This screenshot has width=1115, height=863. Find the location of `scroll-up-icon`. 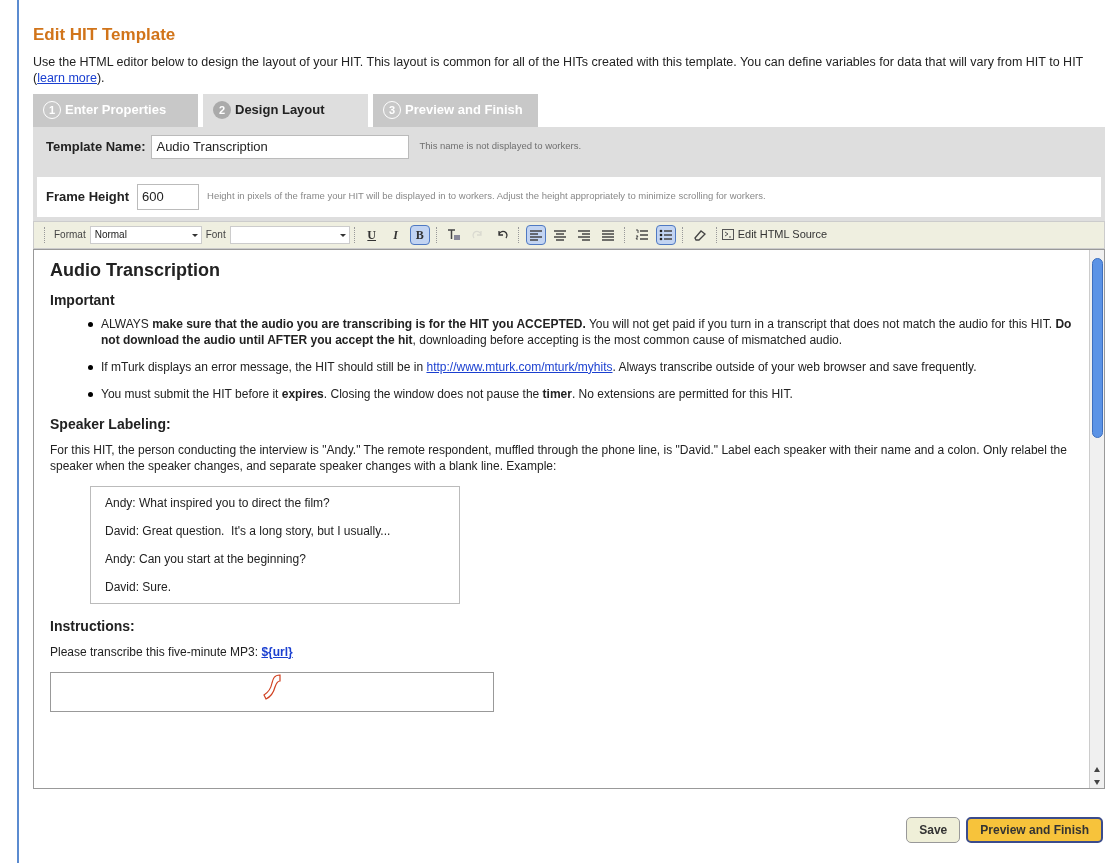

scroll-up-icon is located at coordinates (1097, 769).